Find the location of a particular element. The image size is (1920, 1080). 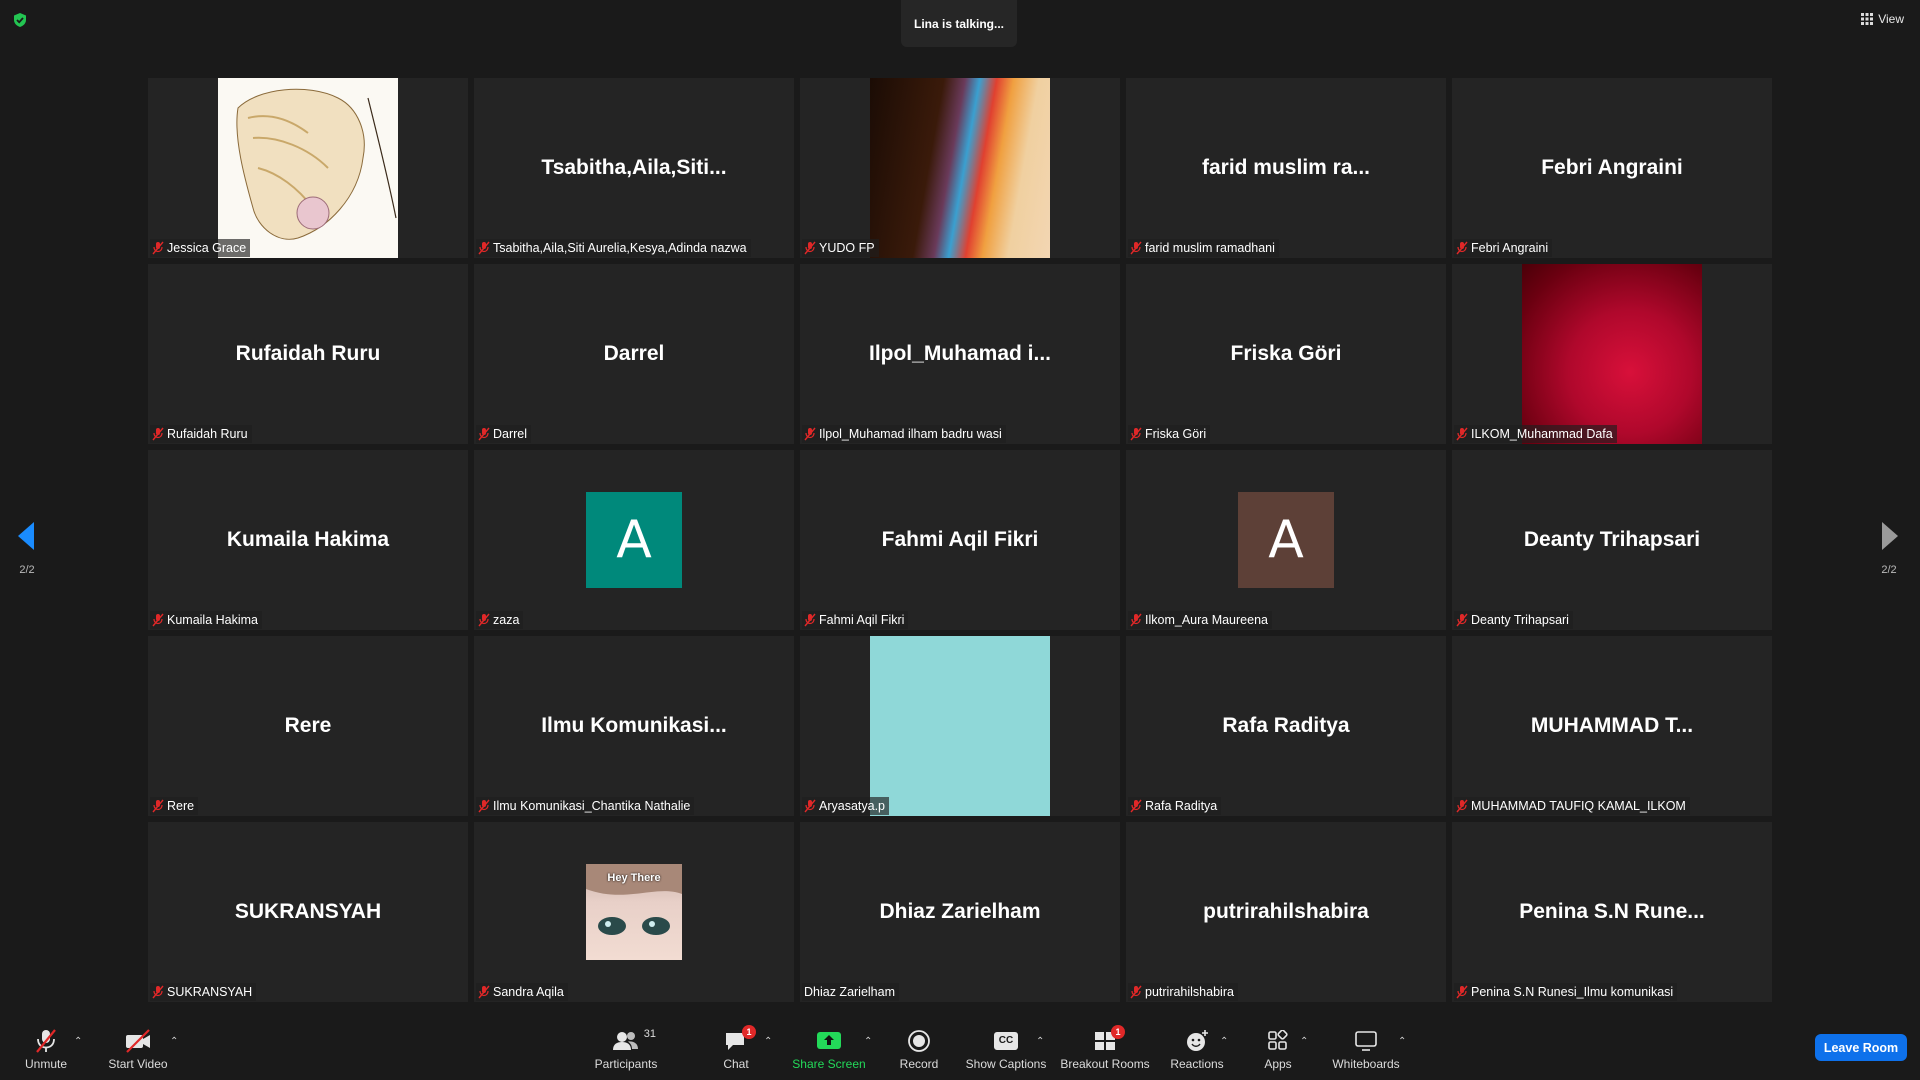

participant-tile: Deanty Trihapsari Deanty Trihapsari is located at coordinates (1612, 540).